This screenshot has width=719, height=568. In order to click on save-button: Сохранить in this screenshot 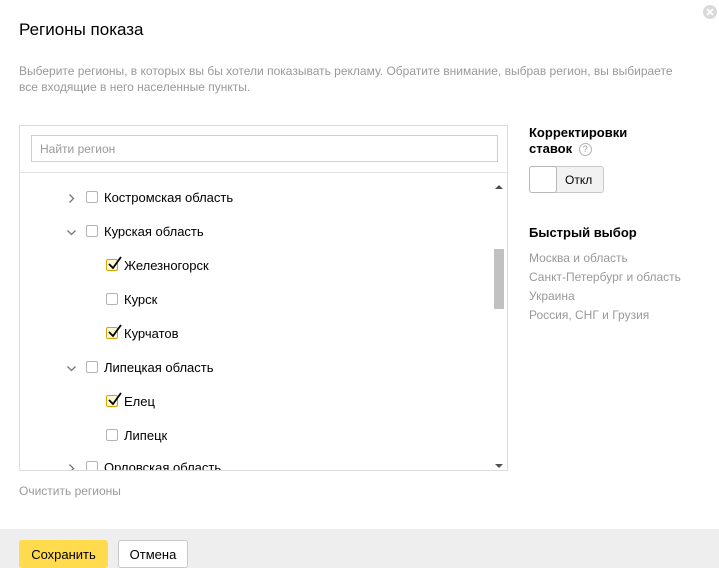, I will do `click(63, 554)`.